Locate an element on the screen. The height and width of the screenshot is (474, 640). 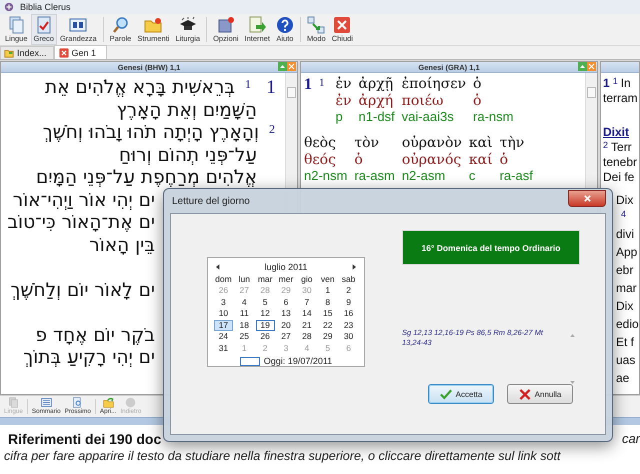
calendar-day: 27 is located at coordinates (286, 336).